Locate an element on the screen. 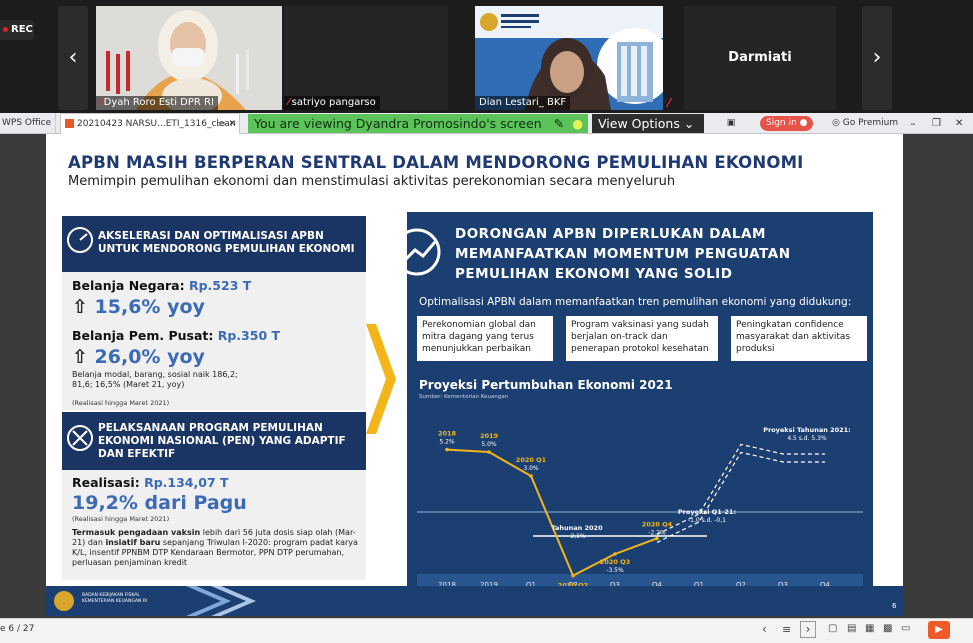 This screenshot has height=643, width=973. chevron-right-icon: › is located at coordinates (808, 629).